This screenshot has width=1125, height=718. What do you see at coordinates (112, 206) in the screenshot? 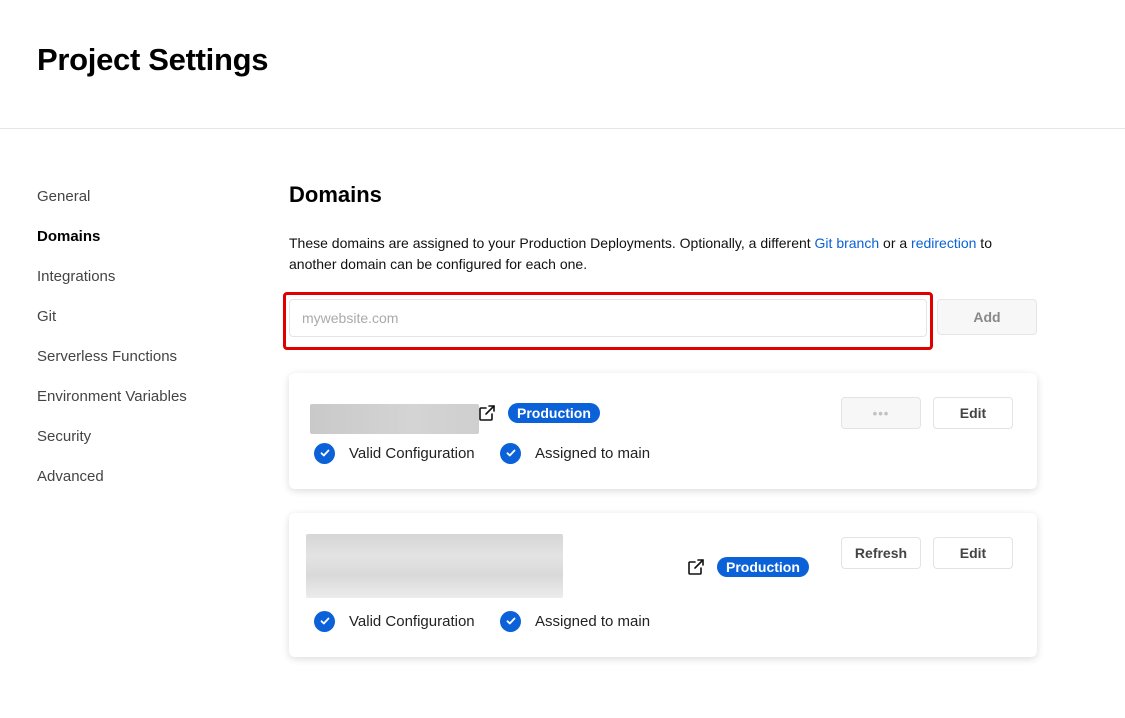
I see `sidebar-item-general: General` at bounding box center [112, 206].